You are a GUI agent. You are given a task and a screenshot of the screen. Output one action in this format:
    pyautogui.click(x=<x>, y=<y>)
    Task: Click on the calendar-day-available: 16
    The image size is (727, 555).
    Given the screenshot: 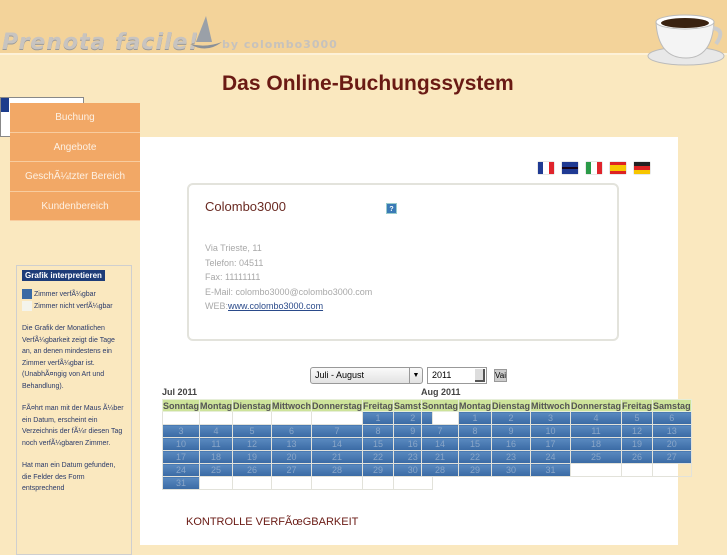 What is the action you would take?
    pyautogui.click(x=511, y=444)
    